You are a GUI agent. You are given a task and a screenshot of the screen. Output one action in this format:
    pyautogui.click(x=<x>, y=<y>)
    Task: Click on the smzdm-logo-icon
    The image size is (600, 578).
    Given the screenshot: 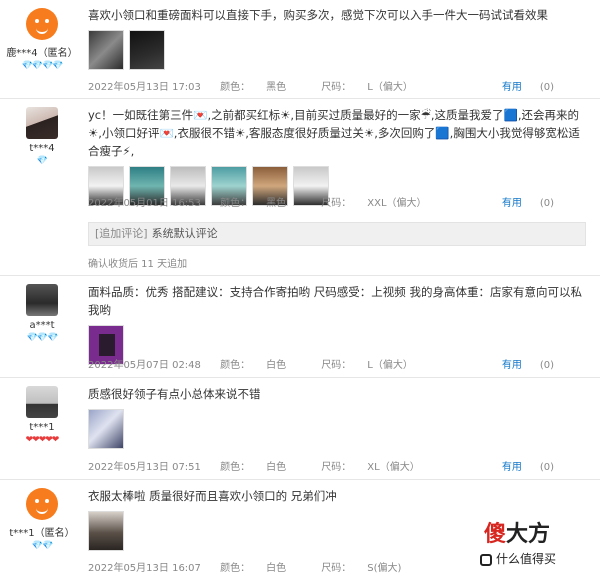 What is the action you would take?
    pyautogui.click(x=486, y=559)
    